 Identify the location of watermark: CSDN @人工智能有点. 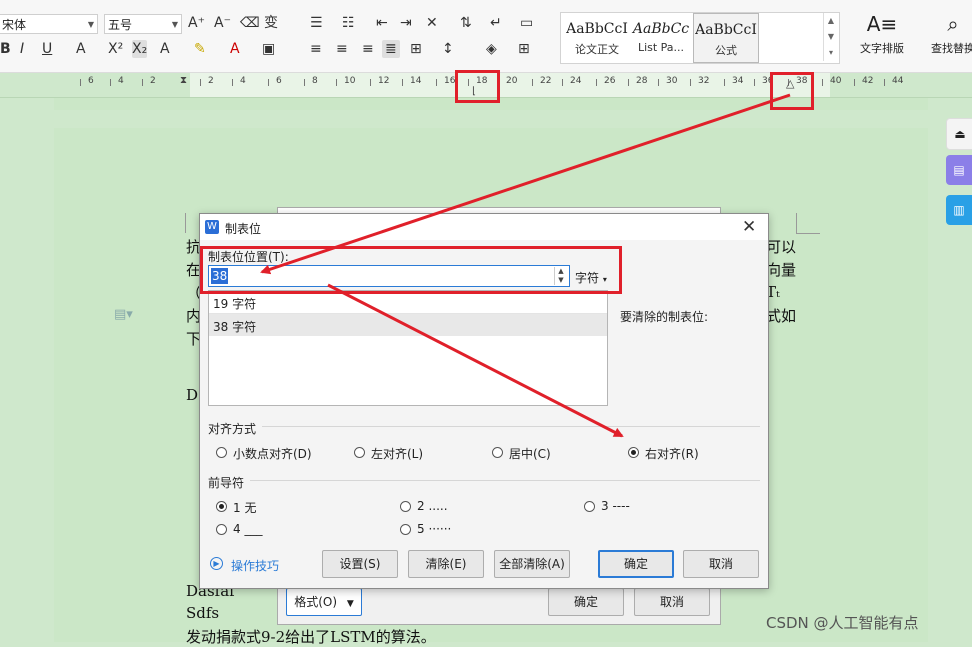
(842, 623).